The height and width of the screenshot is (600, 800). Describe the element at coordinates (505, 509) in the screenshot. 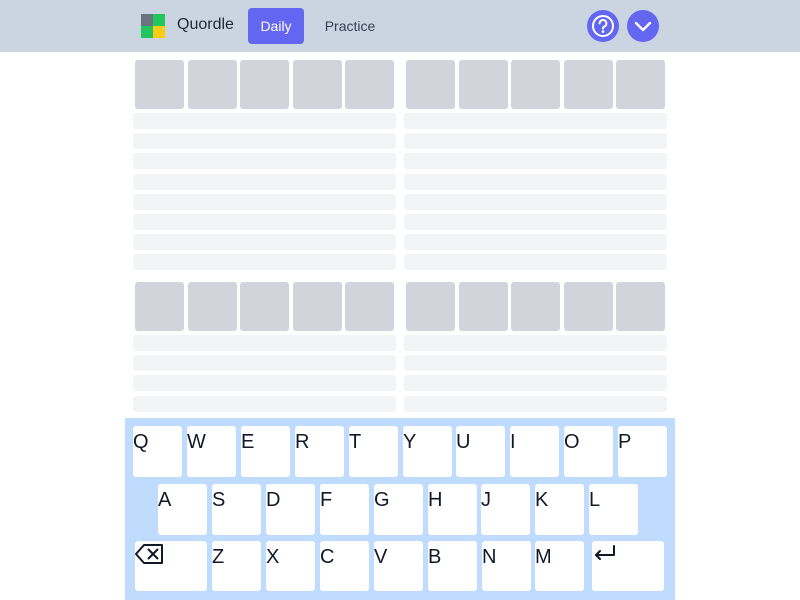

I see `key-j: J` at that location.